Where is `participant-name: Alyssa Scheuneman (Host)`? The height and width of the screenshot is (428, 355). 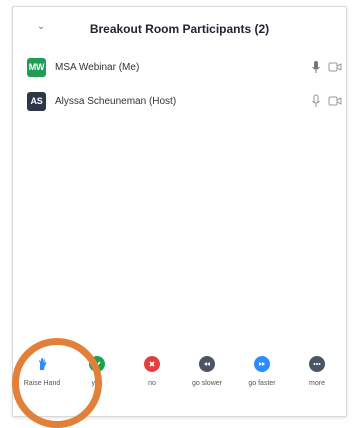 participant-name: Alyssa Scheuneman (Host) is located at coordinates (116, 101).